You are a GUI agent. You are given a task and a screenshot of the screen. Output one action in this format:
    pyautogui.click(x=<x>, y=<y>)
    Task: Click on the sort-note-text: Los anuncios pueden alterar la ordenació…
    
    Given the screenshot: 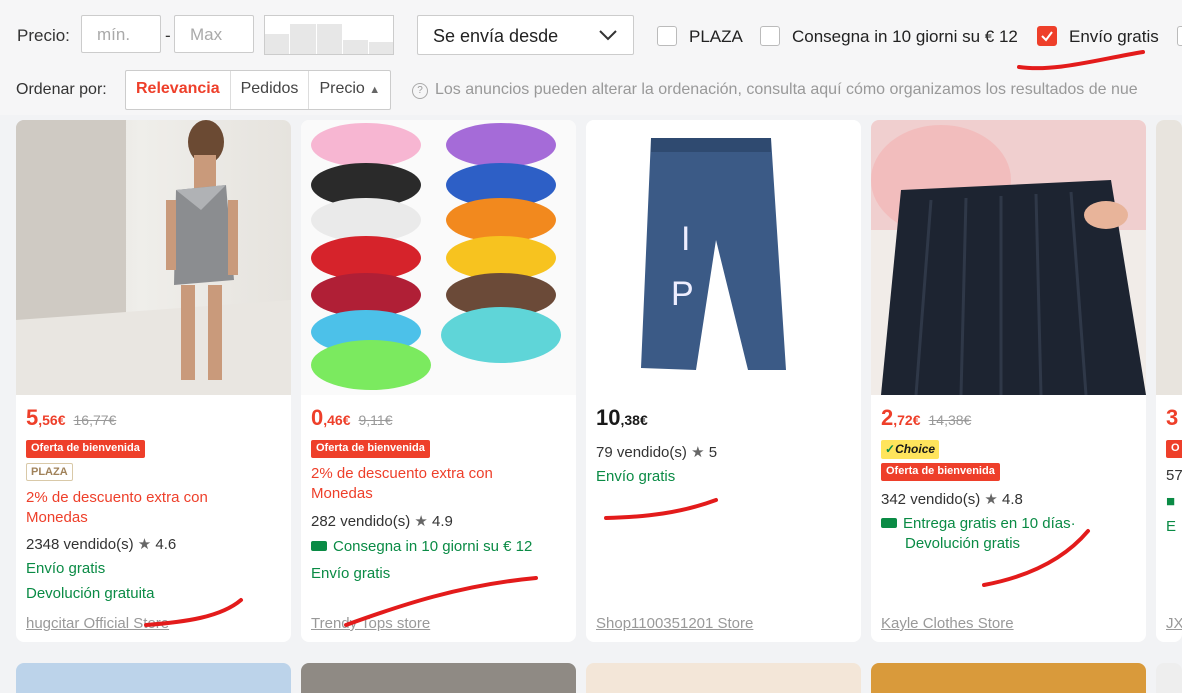 What is the action you would take?
    pyautogui.click(x=786, y=89)
    